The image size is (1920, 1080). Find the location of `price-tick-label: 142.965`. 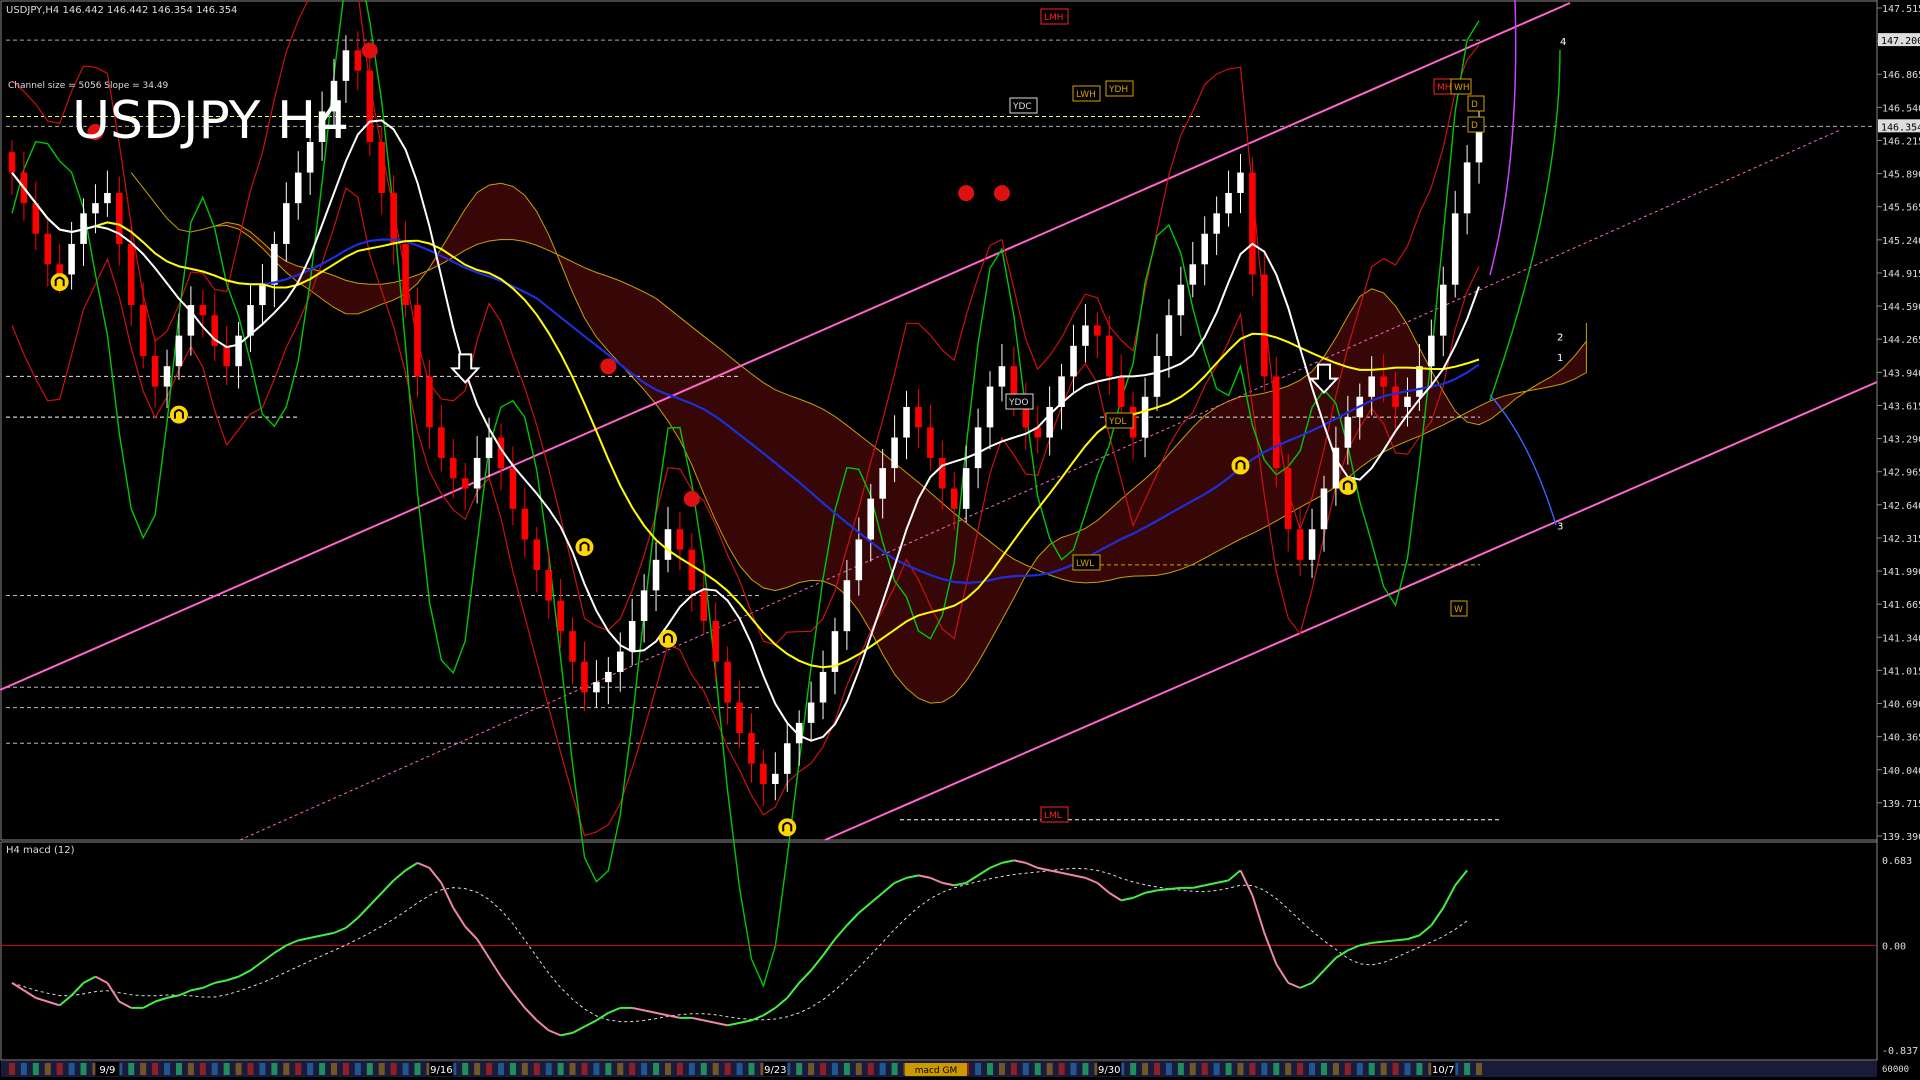

price-tick-label: 142.965 is located at coordinates (1901, 473).